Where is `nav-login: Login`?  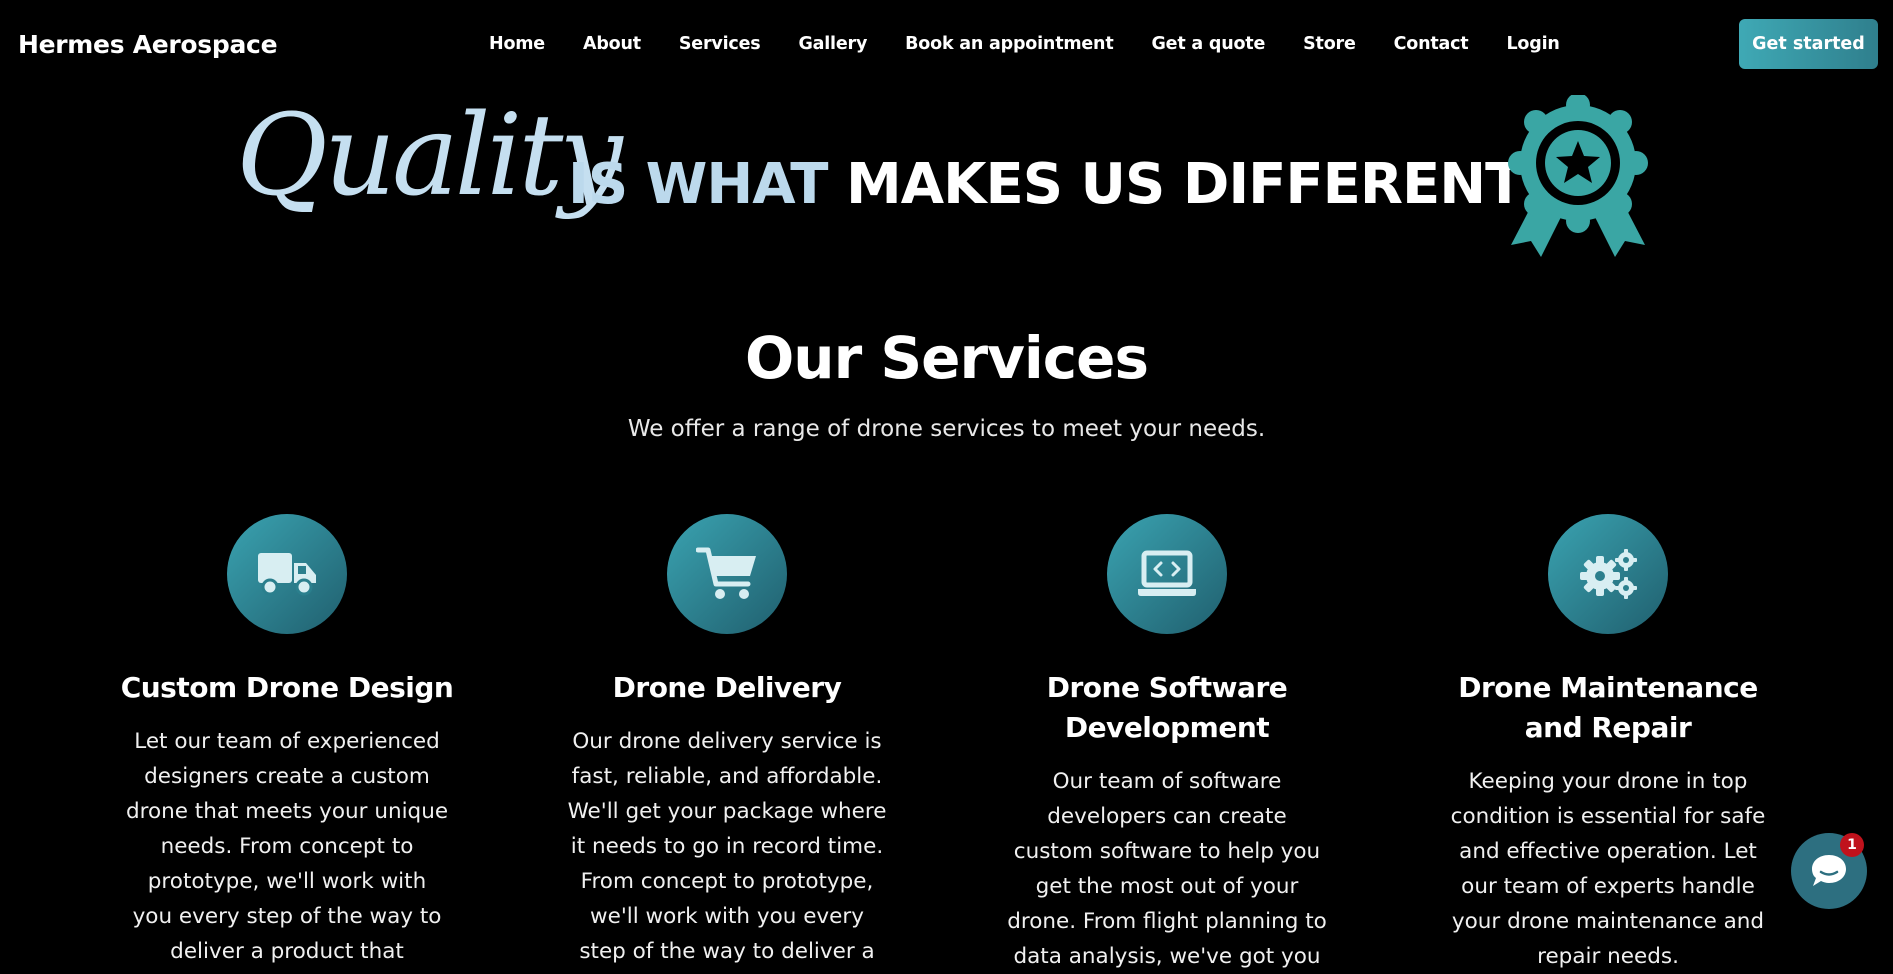 nav-login: Login is located at coordinates (1532, 44).